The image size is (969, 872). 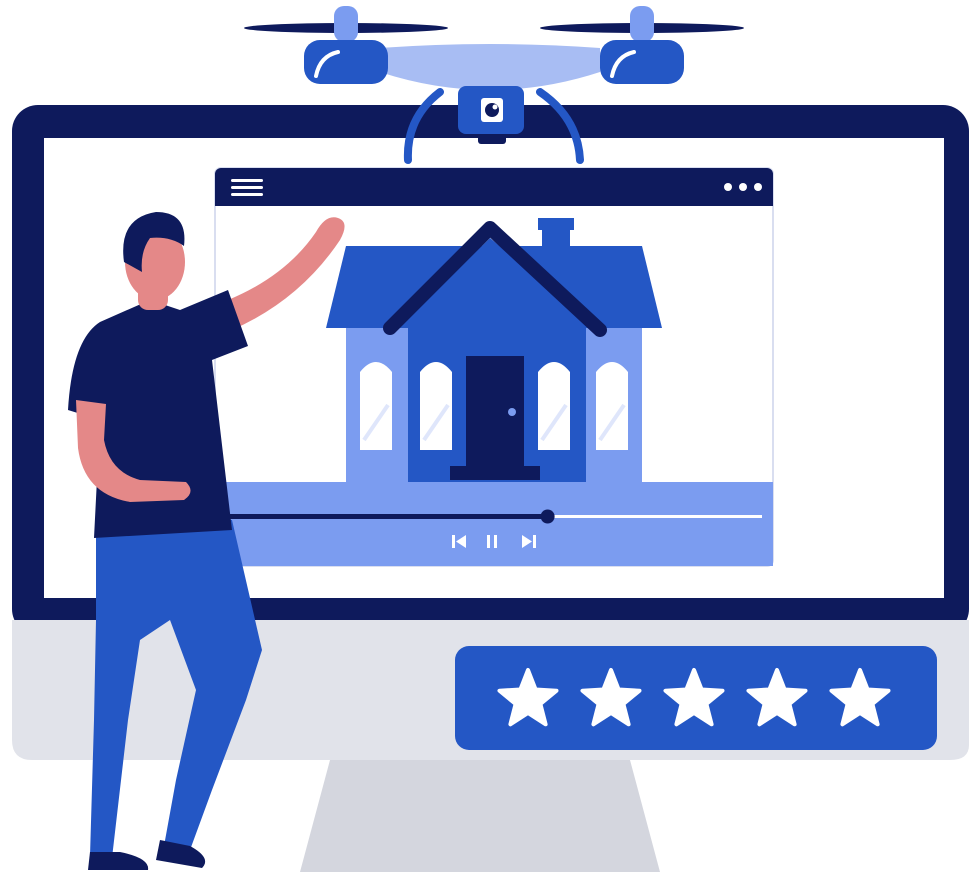 I want to click on hamburger-menu-icon, so click(x=247, y=187).